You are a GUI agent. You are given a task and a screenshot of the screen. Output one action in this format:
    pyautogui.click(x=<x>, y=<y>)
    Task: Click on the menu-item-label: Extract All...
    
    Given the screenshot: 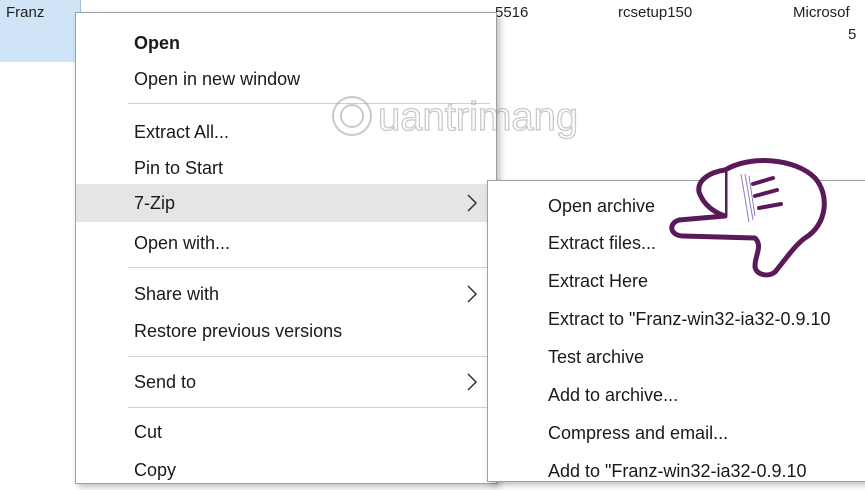 What is the action you would take?
    pyautogui.click(x=182, y=131)
    